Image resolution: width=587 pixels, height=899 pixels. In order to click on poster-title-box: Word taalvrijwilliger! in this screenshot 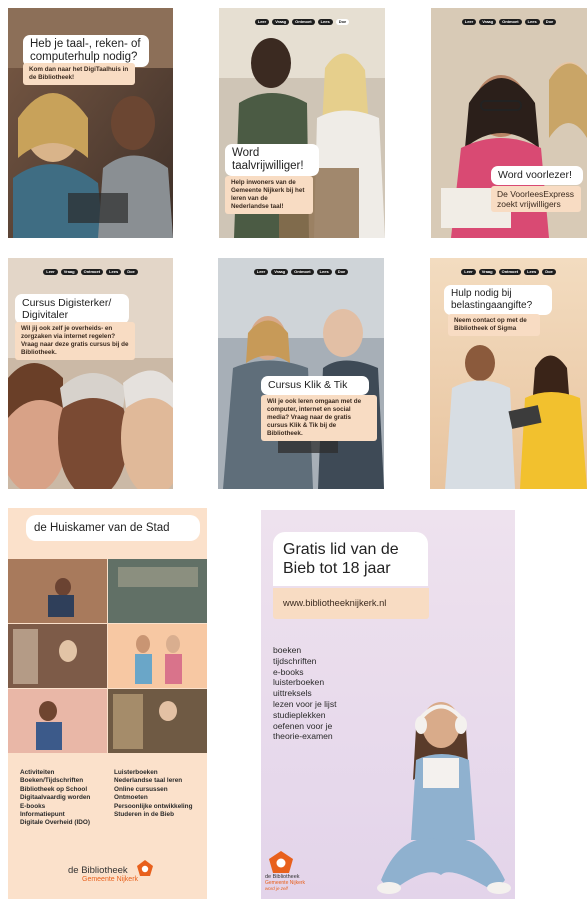, I will do `click(272, 160)`.